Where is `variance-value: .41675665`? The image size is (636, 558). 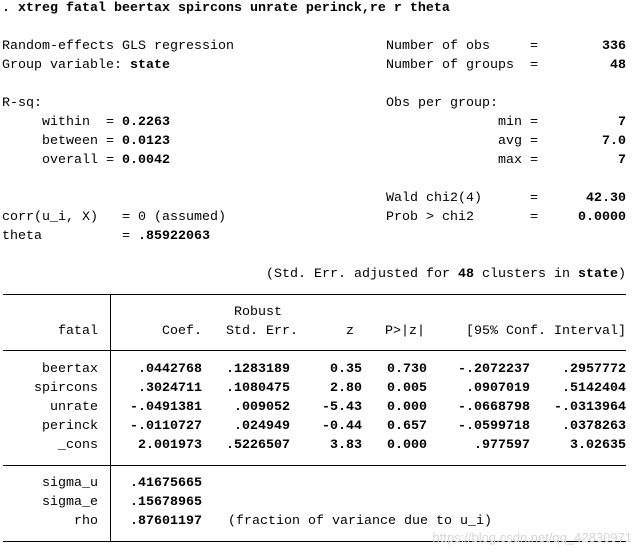
variance-value: .41675665 is located at coordinates (166, 483).